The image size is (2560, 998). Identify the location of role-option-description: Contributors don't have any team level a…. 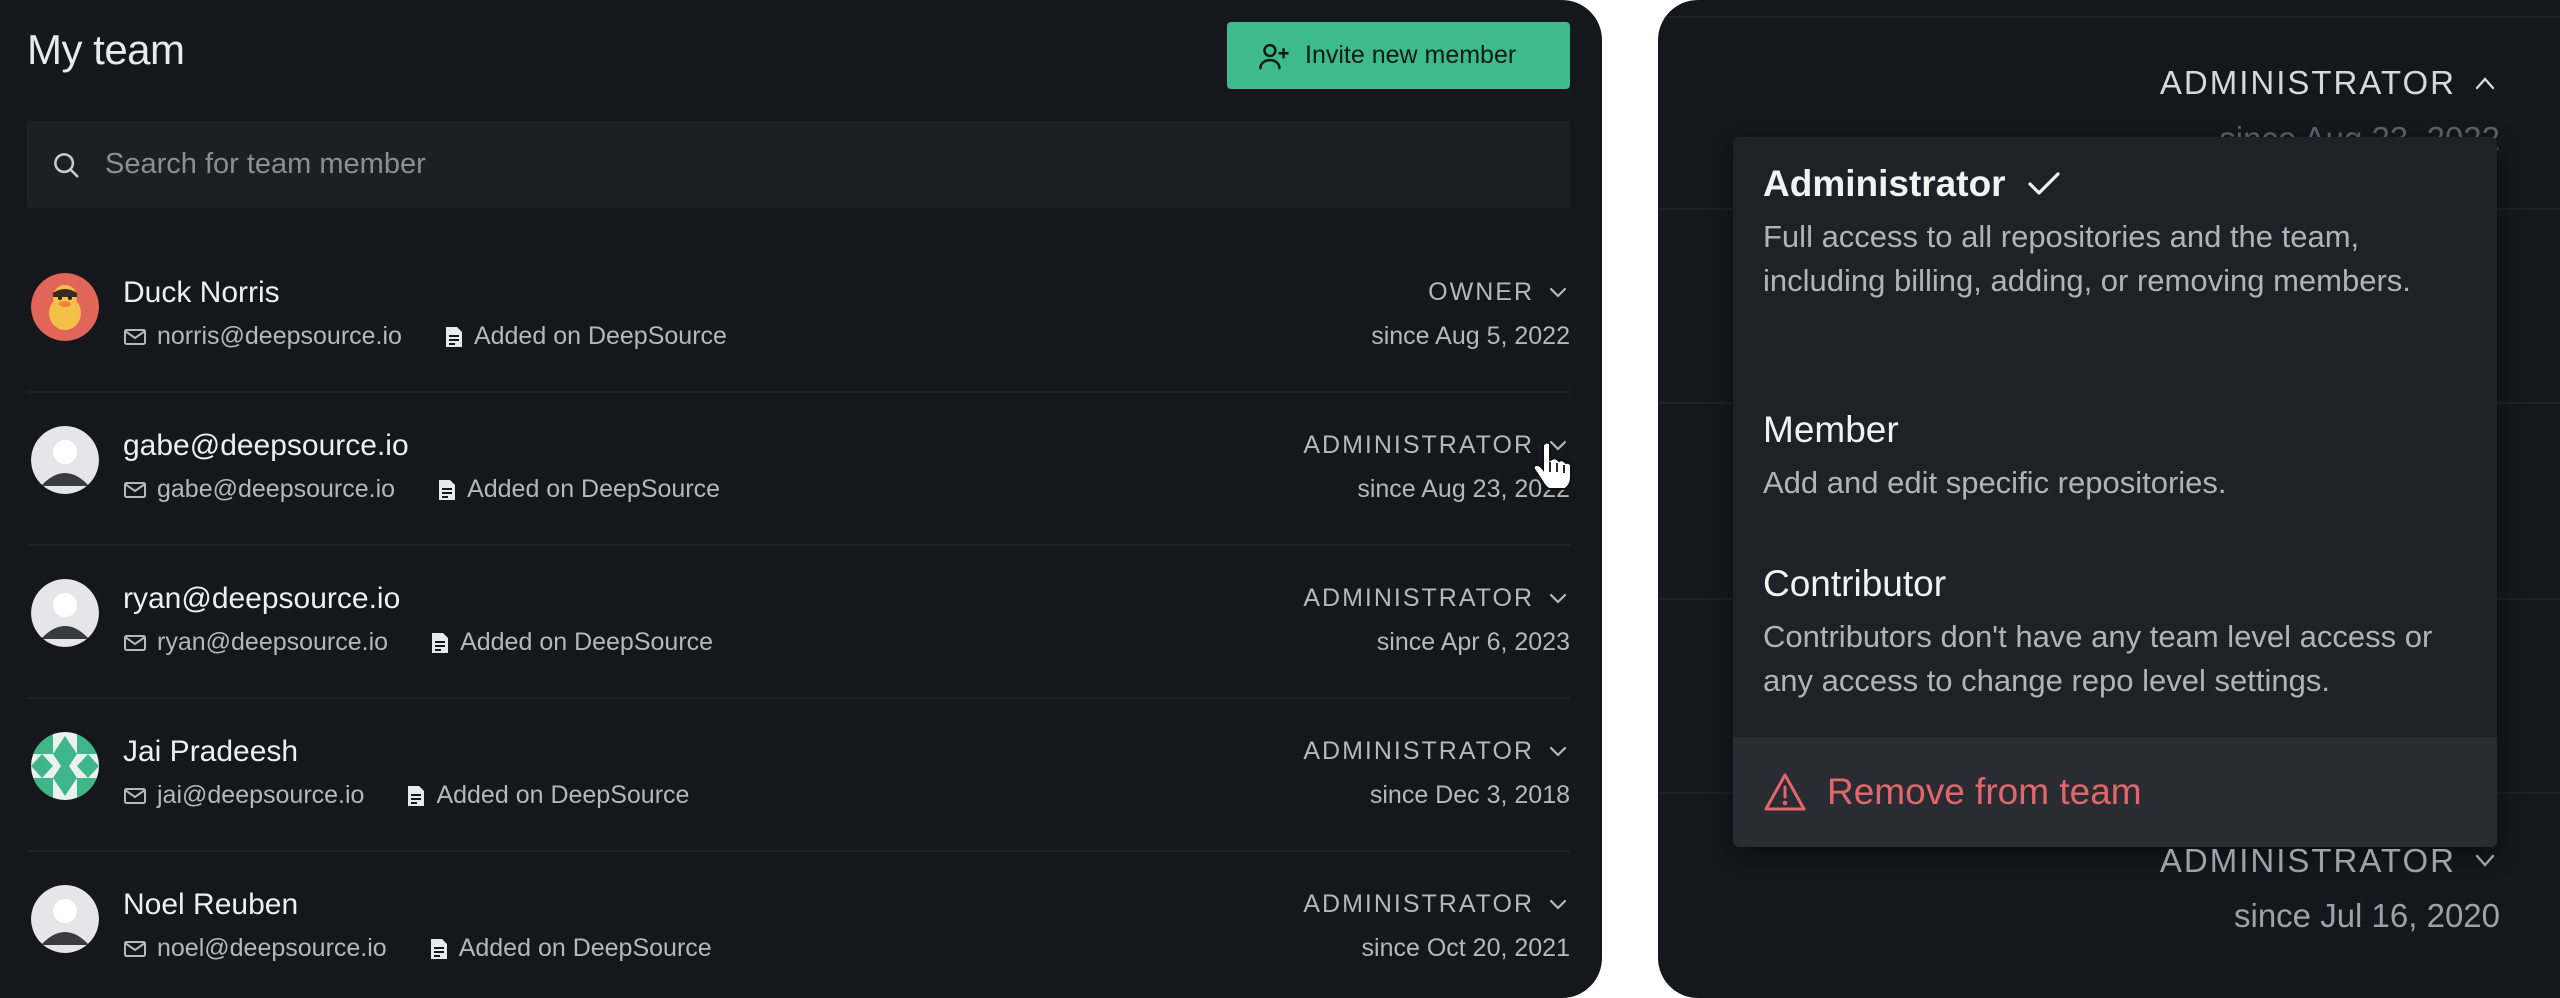
(2098, 658).